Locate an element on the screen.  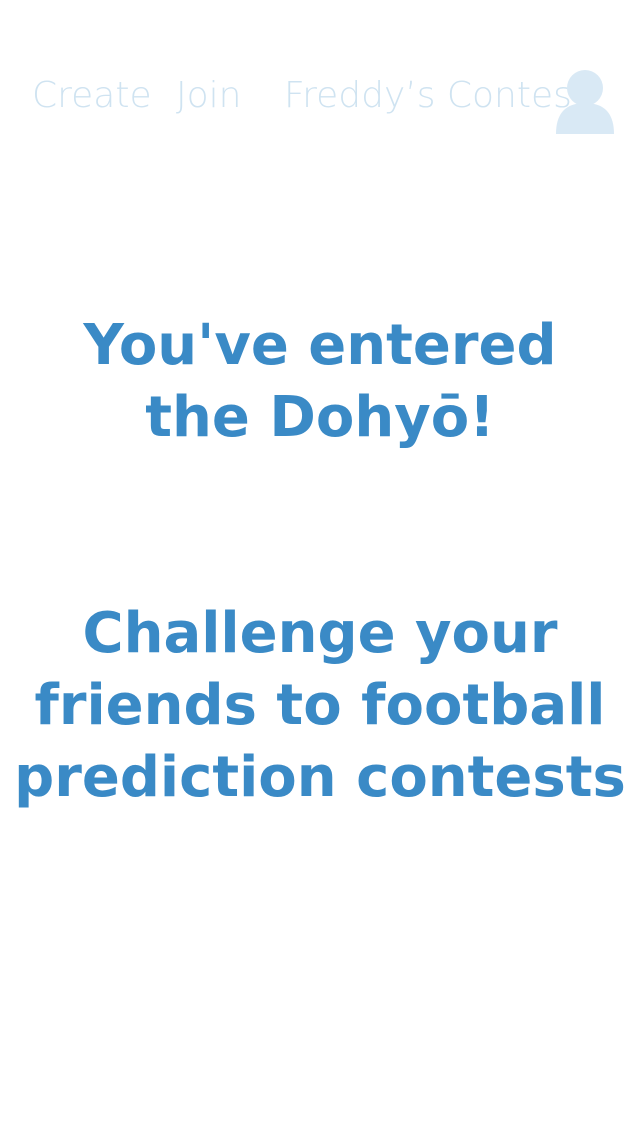
top-navigation: Create Join Freddy’s Contest is located at coordinates (320, 70).